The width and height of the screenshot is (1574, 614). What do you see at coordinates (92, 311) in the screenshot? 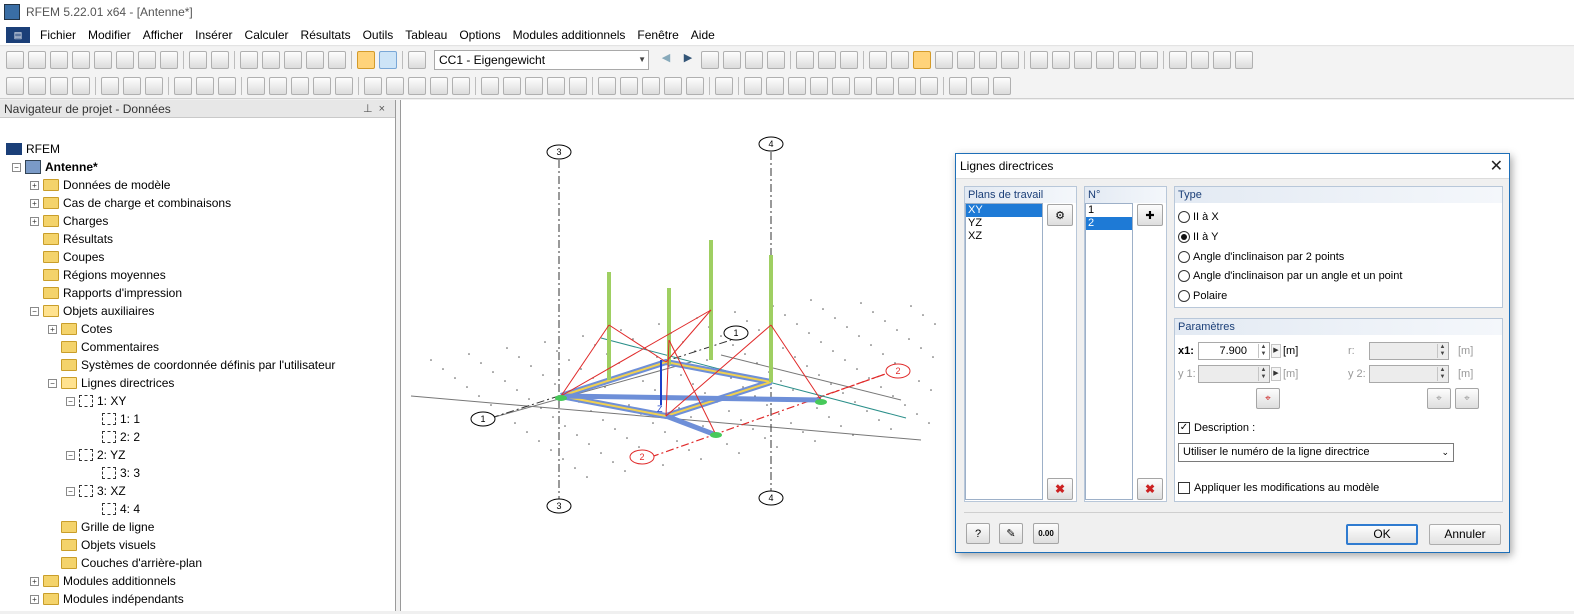
I see `tree-node-objets-auxiliaires: − Objets auxiliaires` at bounding box center [92, 311].